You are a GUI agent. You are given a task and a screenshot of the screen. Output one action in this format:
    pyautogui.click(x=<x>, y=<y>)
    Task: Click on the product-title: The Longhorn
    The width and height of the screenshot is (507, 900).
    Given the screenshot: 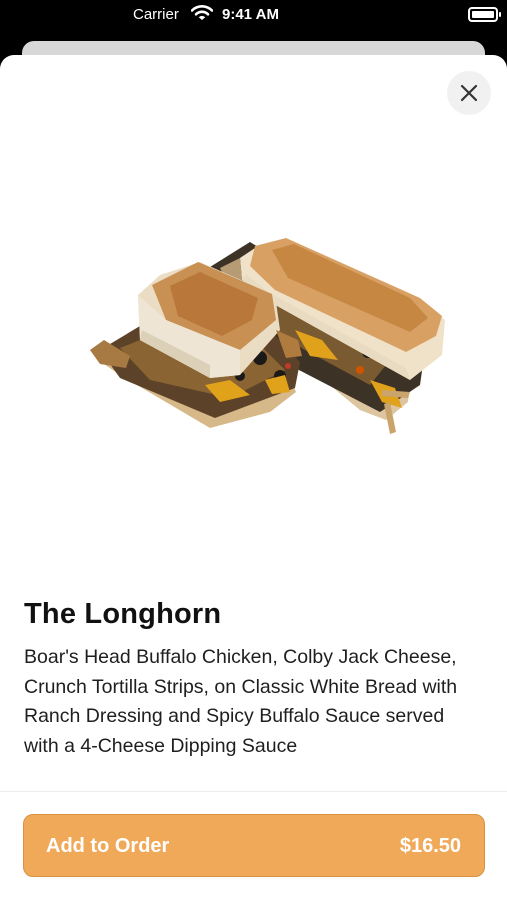 What is the action you would take?
    pyautogui.click(x=123, y=614)
    